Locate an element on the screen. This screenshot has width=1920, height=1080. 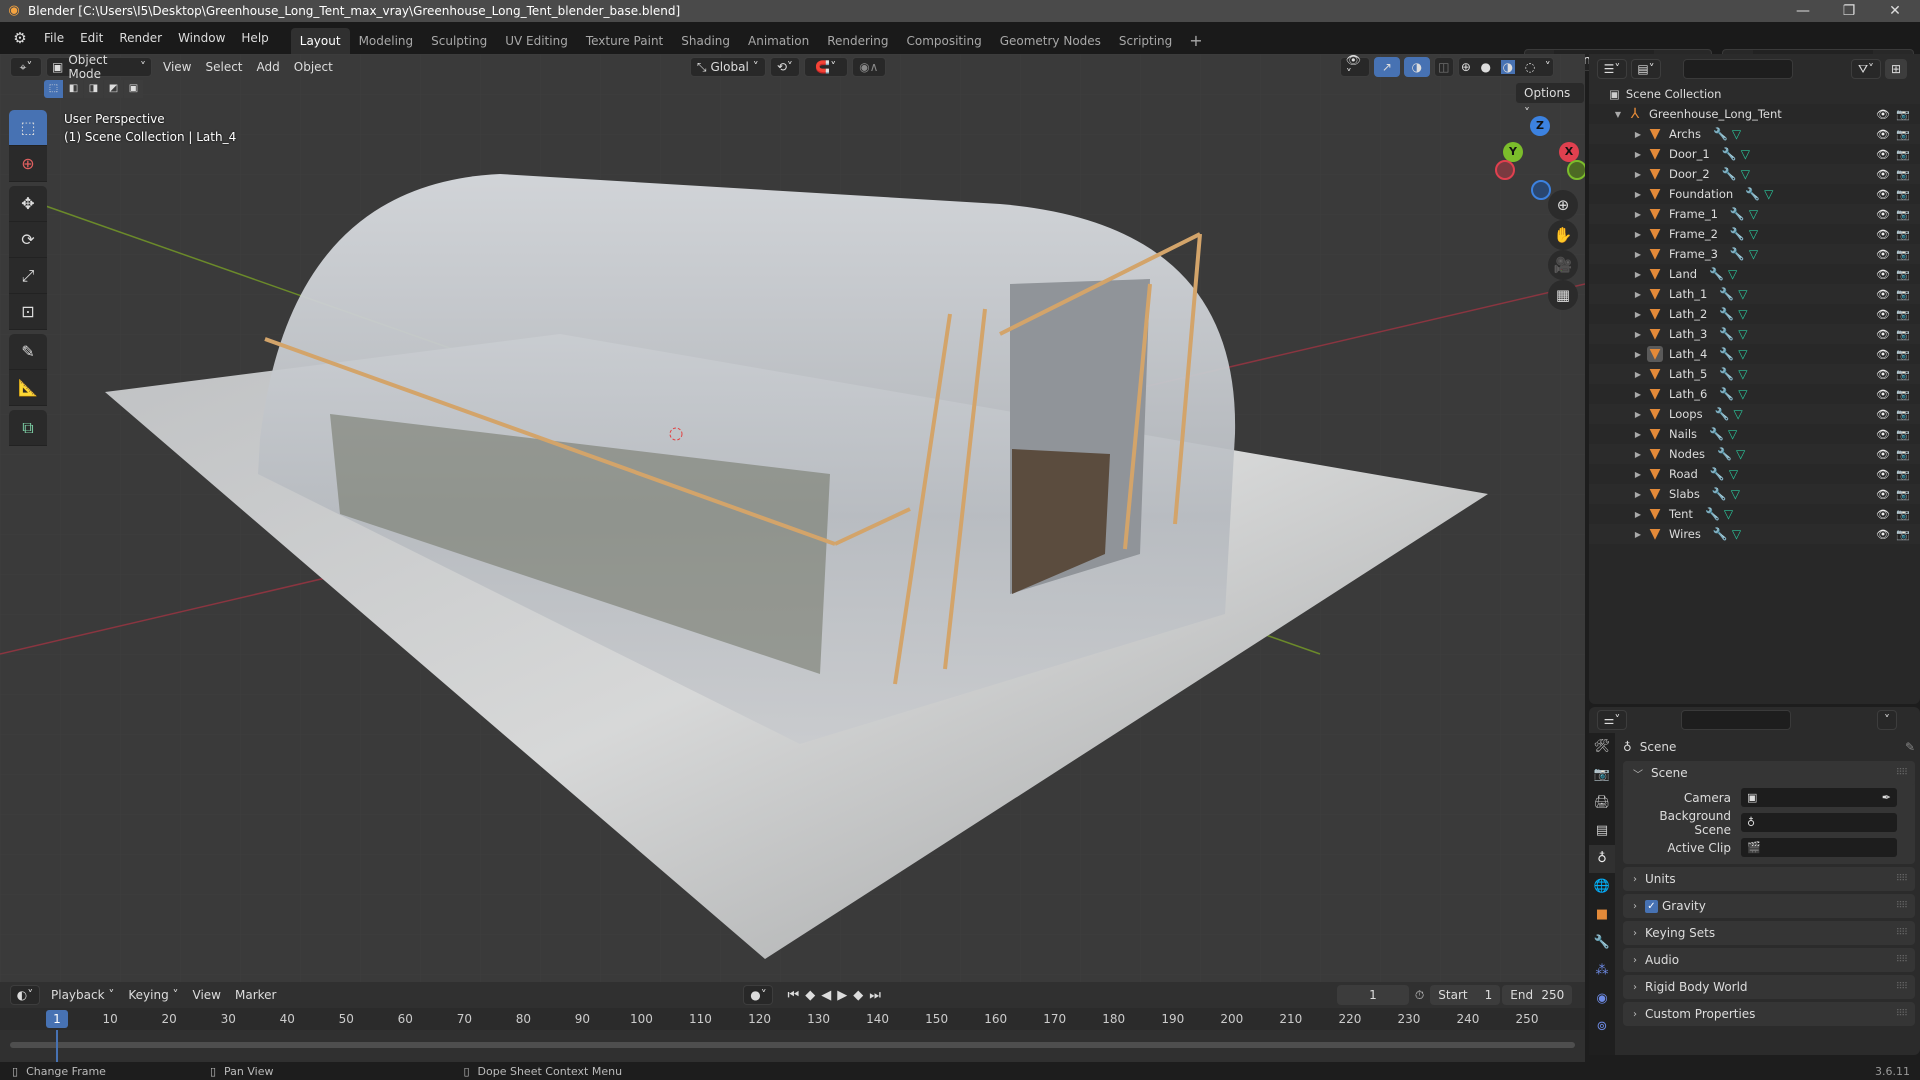
menu-marker: Marker is located at coordinates (255, 995).